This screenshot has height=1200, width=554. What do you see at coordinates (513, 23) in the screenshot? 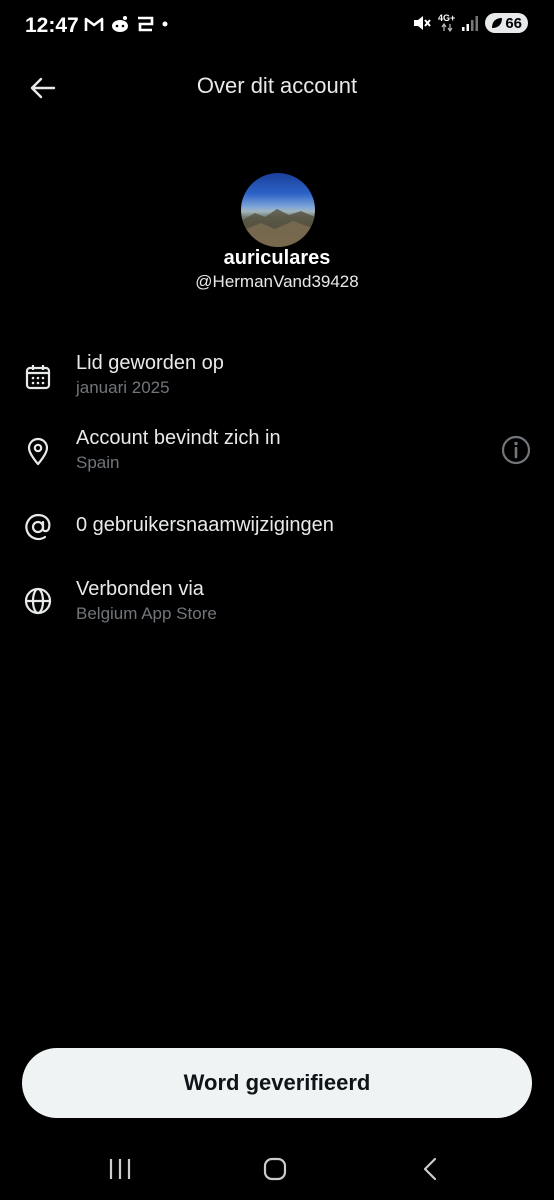
I see `battery-level: 66` at bounding box center [513, 23].